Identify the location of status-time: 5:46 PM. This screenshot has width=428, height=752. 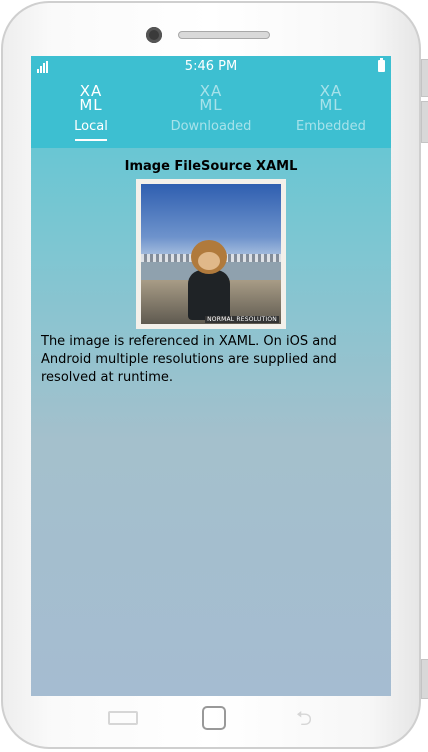
(211, 66).